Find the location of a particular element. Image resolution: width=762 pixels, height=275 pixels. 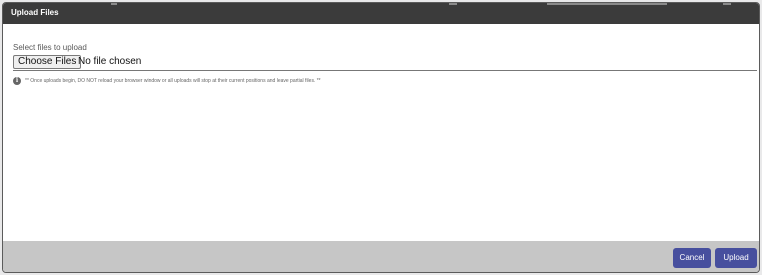

file-input: Choose Files No file chosen is located at coordinates (385, 63).